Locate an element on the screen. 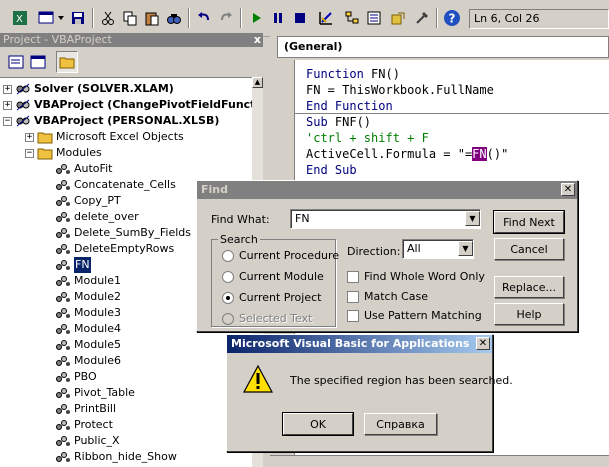 The width and height of the screenshot is (609, 467). tree-item: Concatenate_Cells is located at coordinates (115, 185).